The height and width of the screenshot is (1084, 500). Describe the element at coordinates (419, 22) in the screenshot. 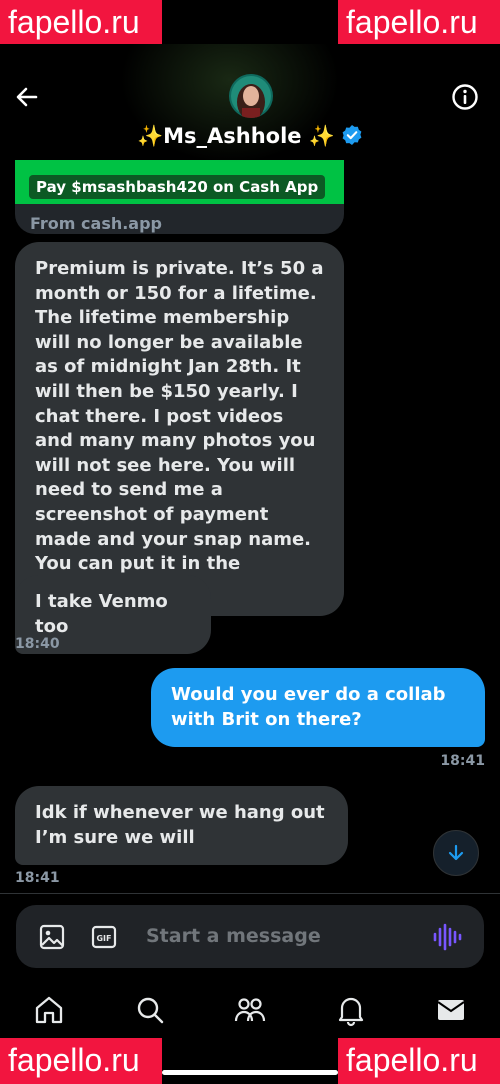

I see `watermark-top-right: fapello.ru` at that location.